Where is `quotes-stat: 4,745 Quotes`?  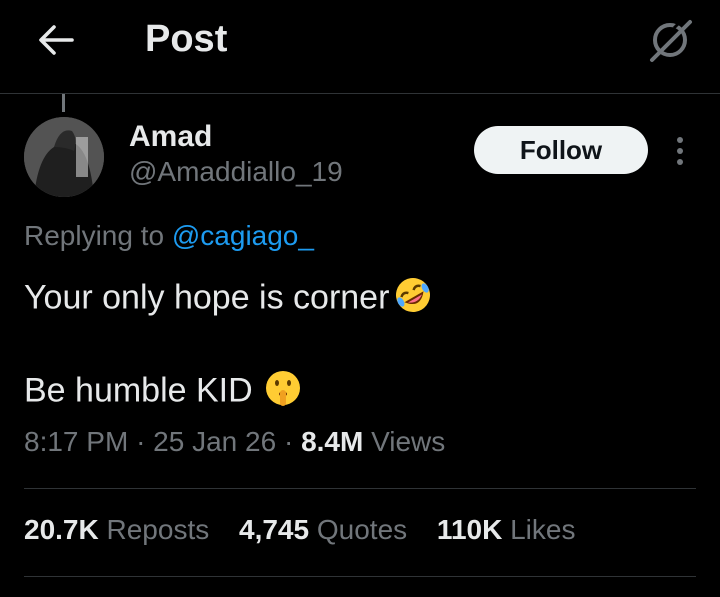 quotes-stat: 4,745 Quotes is located at coordinates (323, 529).